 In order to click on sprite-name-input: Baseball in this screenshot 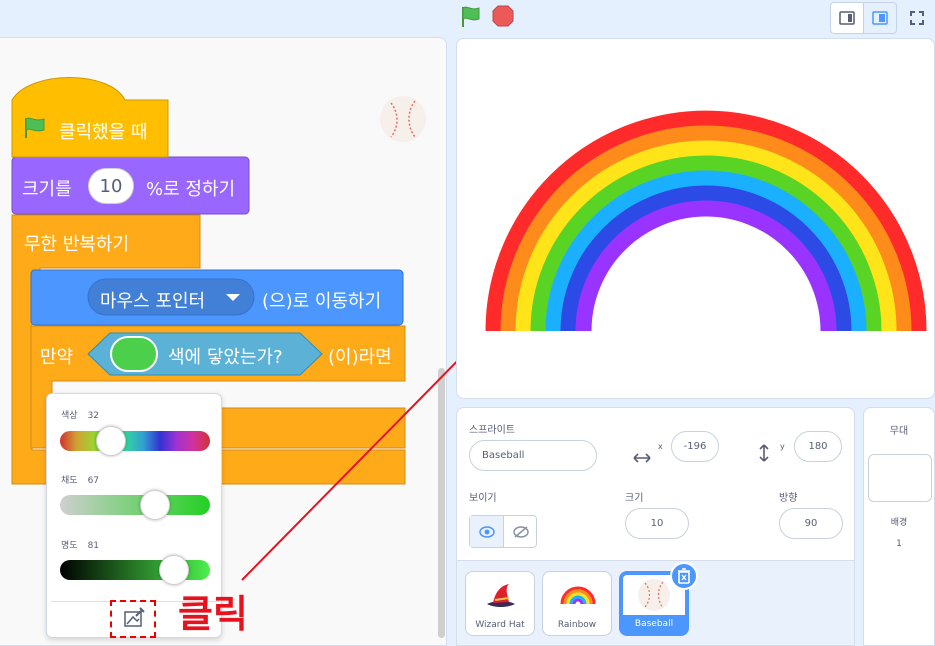, I will do `click(533, 455)`.